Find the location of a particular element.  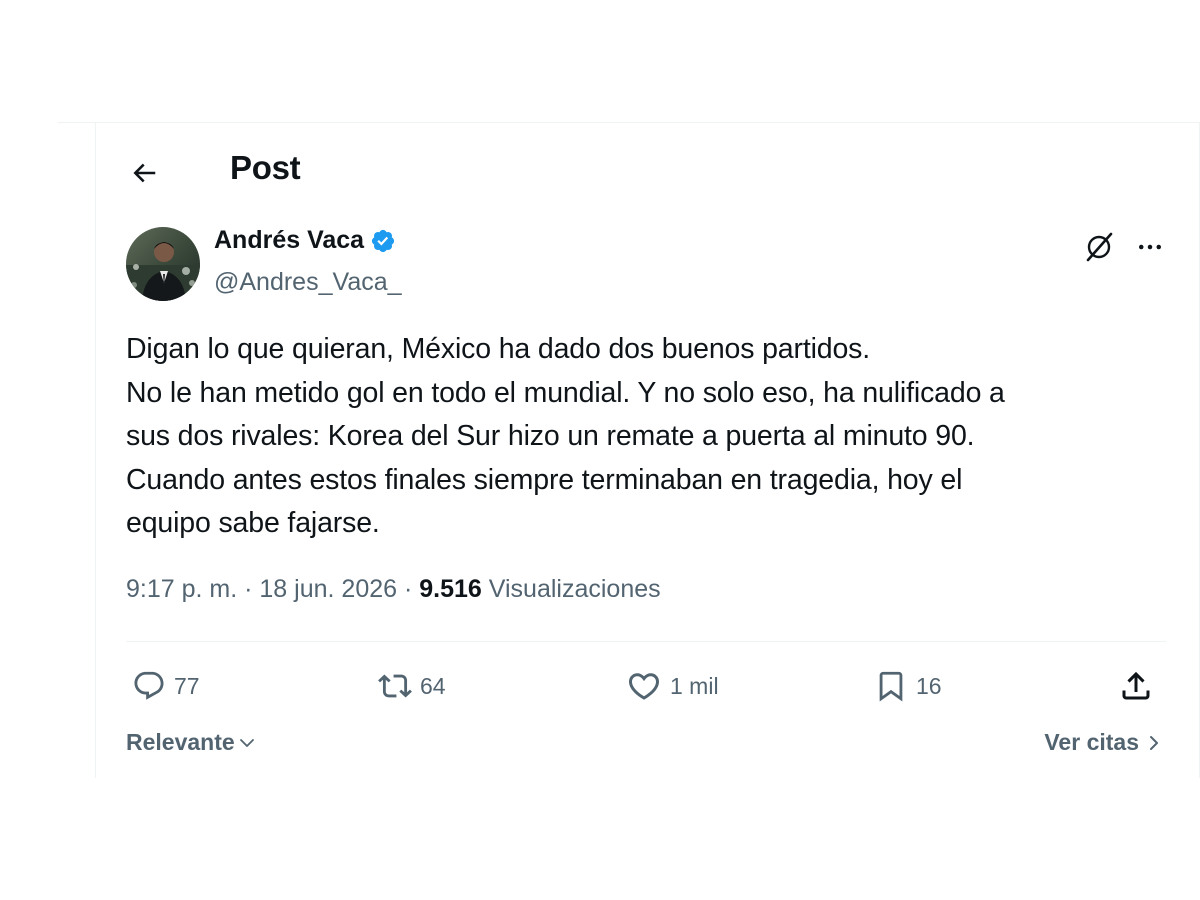

share-button is located at coordinates (1136, 686).